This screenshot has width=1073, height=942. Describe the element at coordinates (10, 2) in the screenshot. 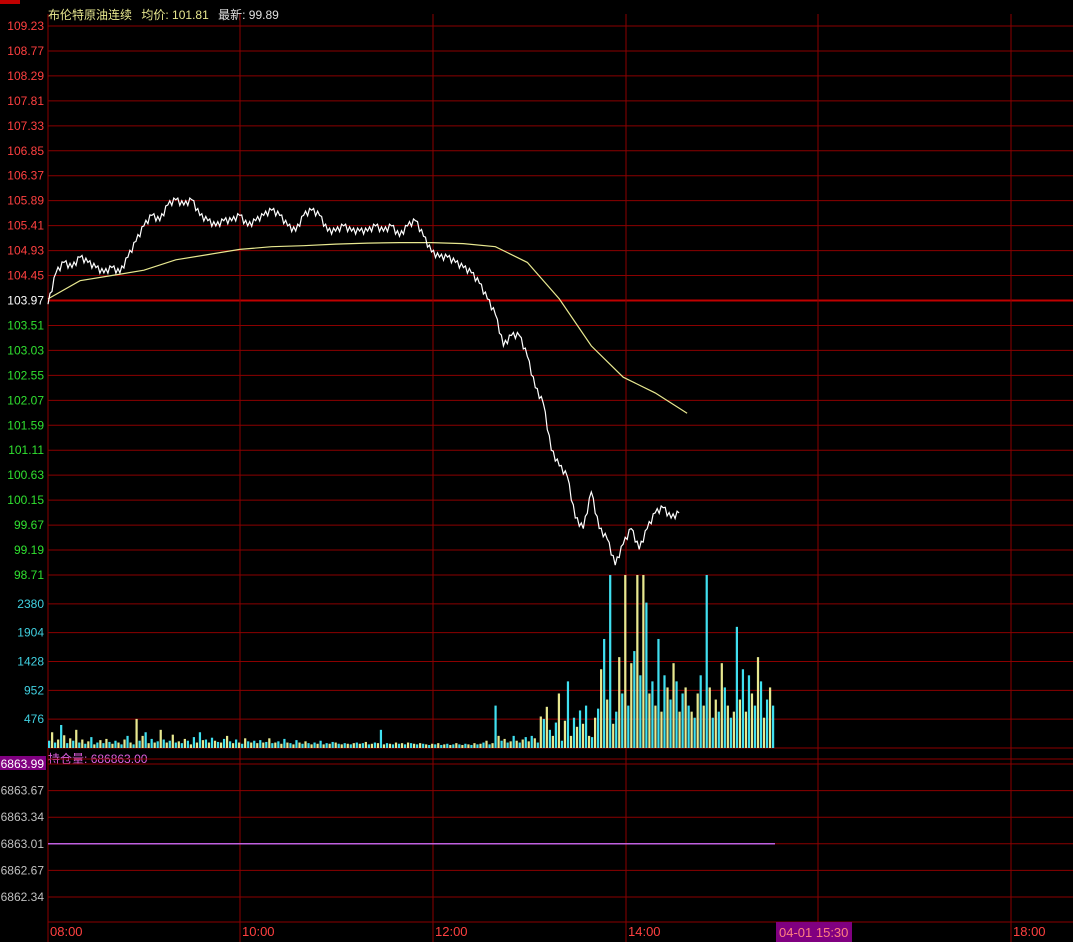

I see `top-indicator` at that location.